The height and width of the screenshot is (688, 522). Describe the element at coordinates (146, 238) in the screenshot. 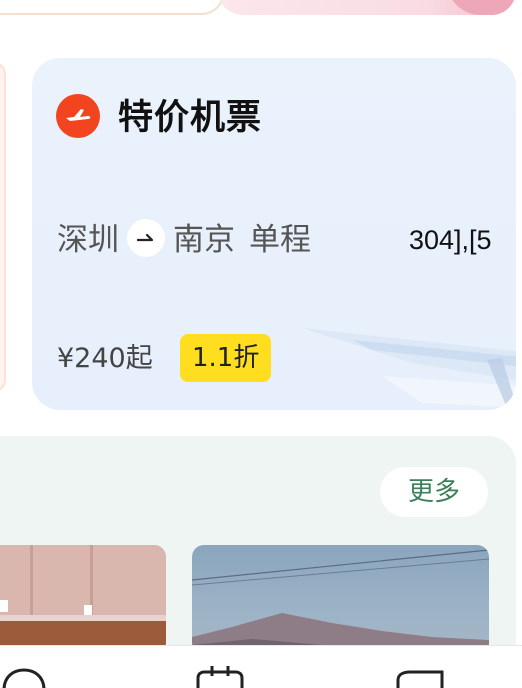

I see `arrow-right-icon` at that location.